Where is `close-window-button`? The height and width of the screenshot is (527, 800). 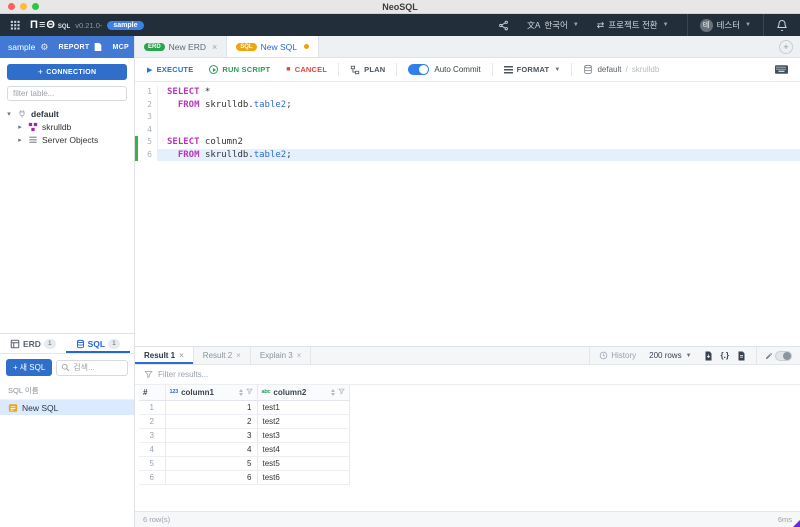 close-window-button is located at coordinates (11, 6).